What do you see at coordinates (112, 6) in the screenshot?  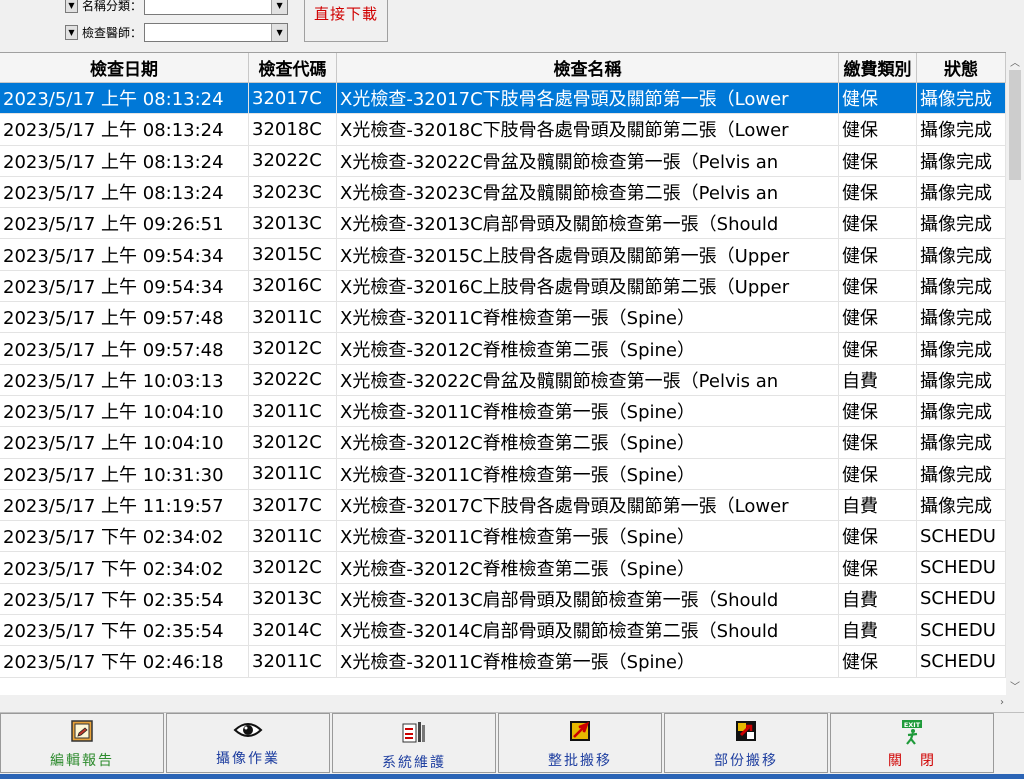 I see `name-category-label: 名稱分類：` at bounding box center [112, 6].